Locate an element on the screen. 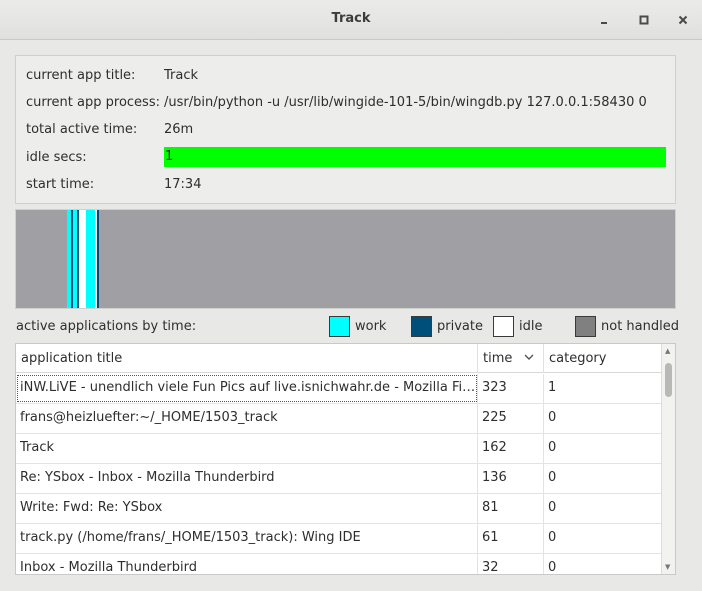  idle-label: idle secs: is located at coordinates (56, 157).